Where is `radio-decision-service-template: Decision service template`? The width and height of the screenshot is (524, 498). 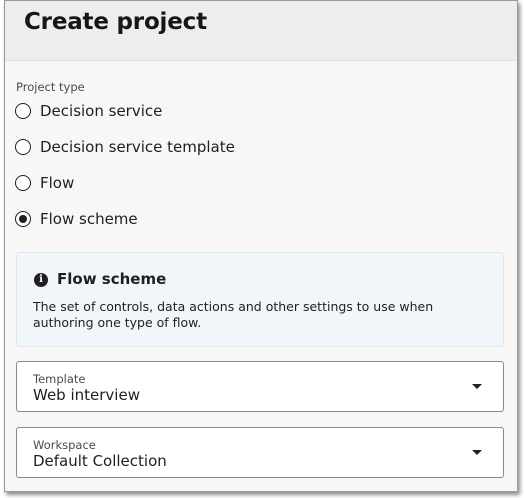
radio-decision-service-template: Decision service template is located at coordinates (125, 147).